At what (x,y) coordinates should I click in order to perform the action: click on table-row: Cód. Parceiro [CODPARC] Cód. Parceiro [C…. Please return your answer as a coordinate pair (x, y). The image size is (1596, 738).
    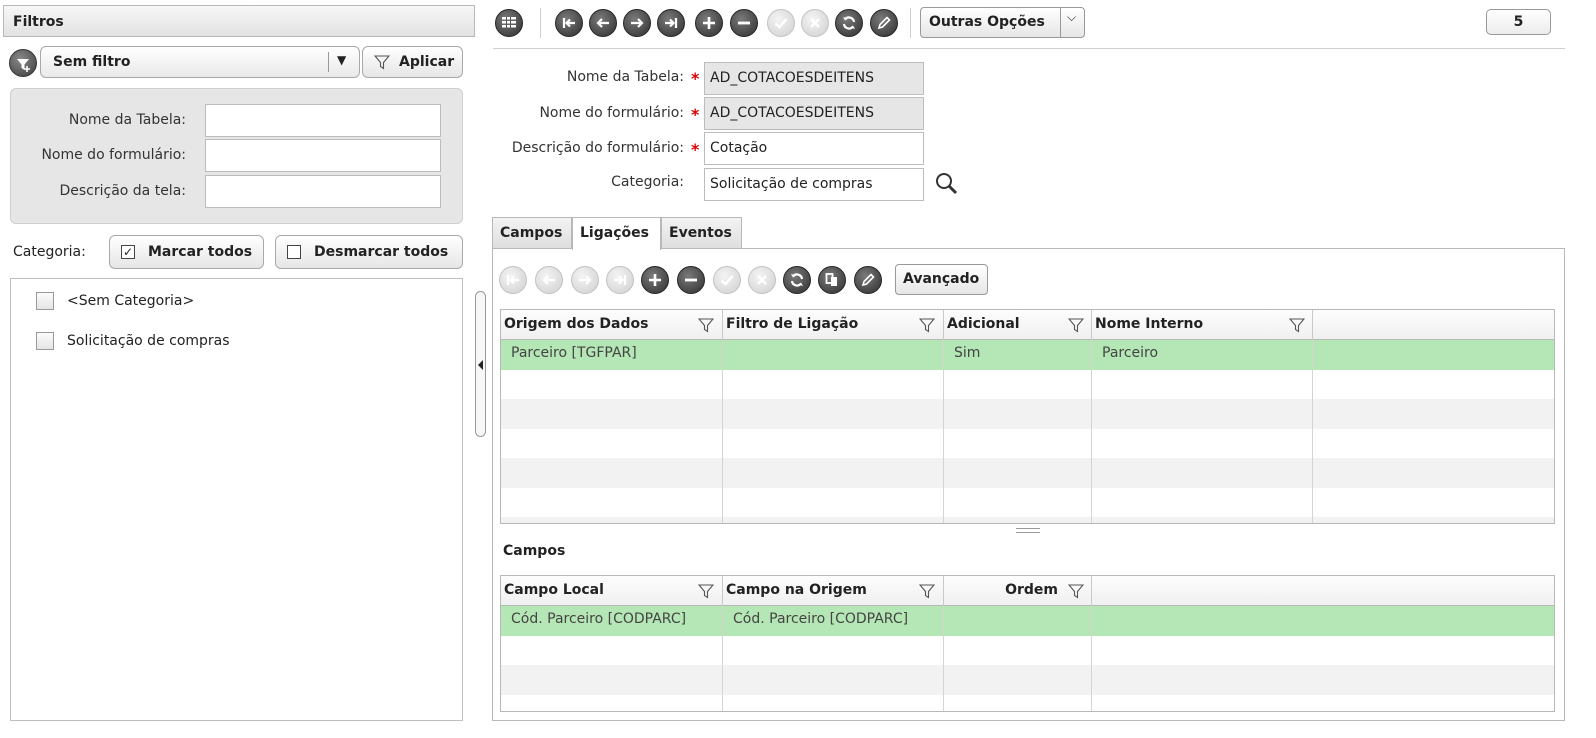
    Looking at the image, I should click on (1027, 621).